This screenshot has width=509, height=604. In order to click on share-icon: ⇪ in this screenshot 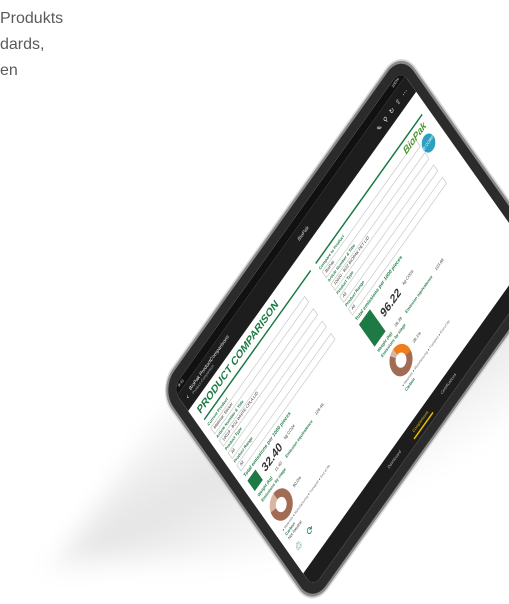, I will do `click(397, 101)`.